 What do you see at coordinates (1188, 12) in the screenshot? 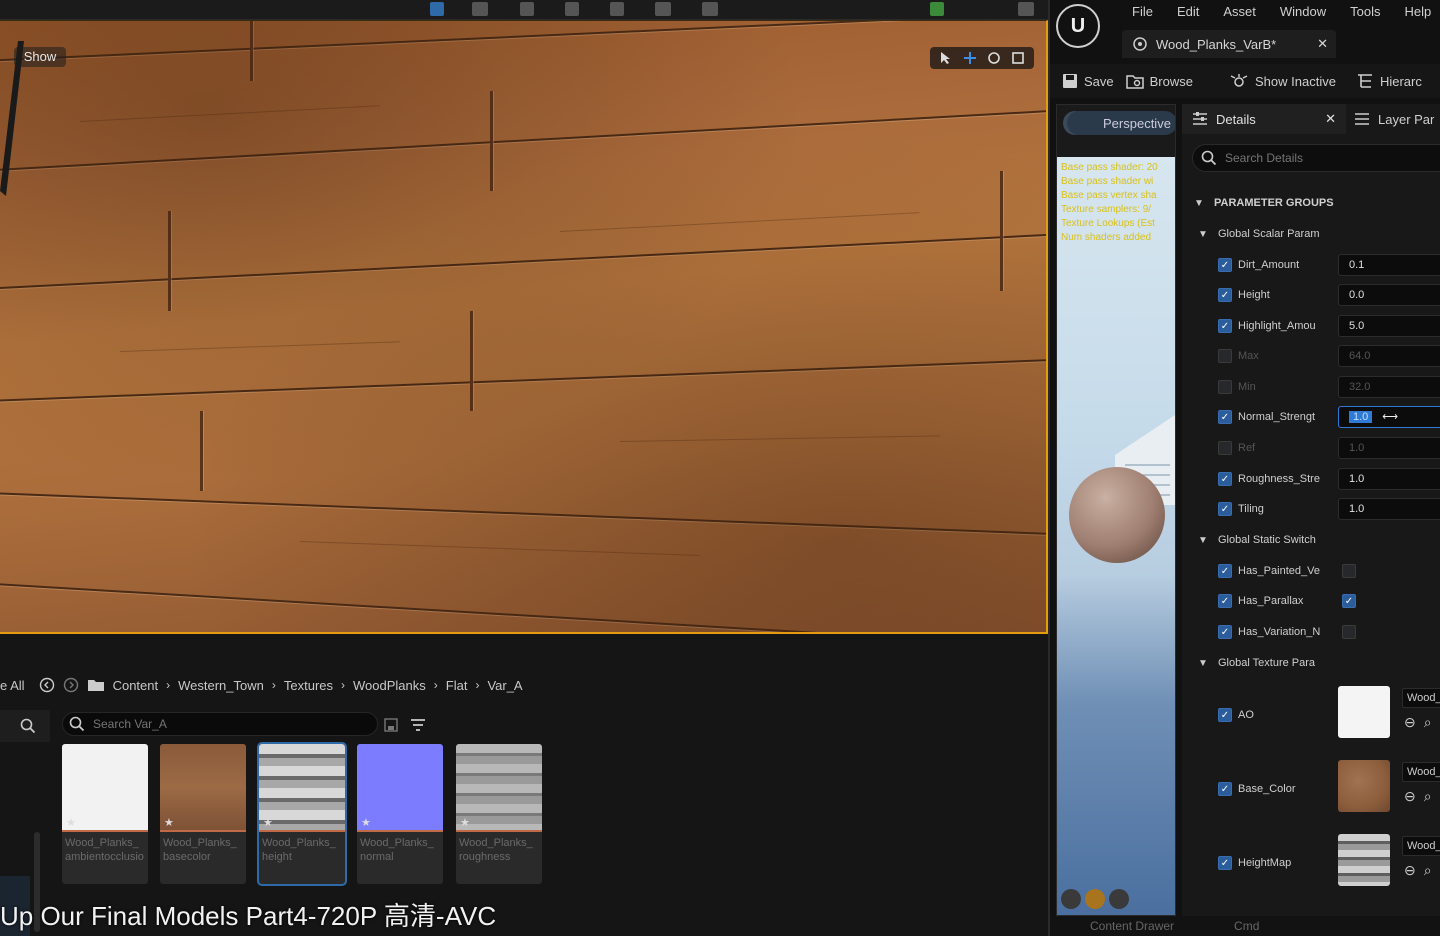
I see `menu-edit: Edit` at bounding box center [1188, 12].